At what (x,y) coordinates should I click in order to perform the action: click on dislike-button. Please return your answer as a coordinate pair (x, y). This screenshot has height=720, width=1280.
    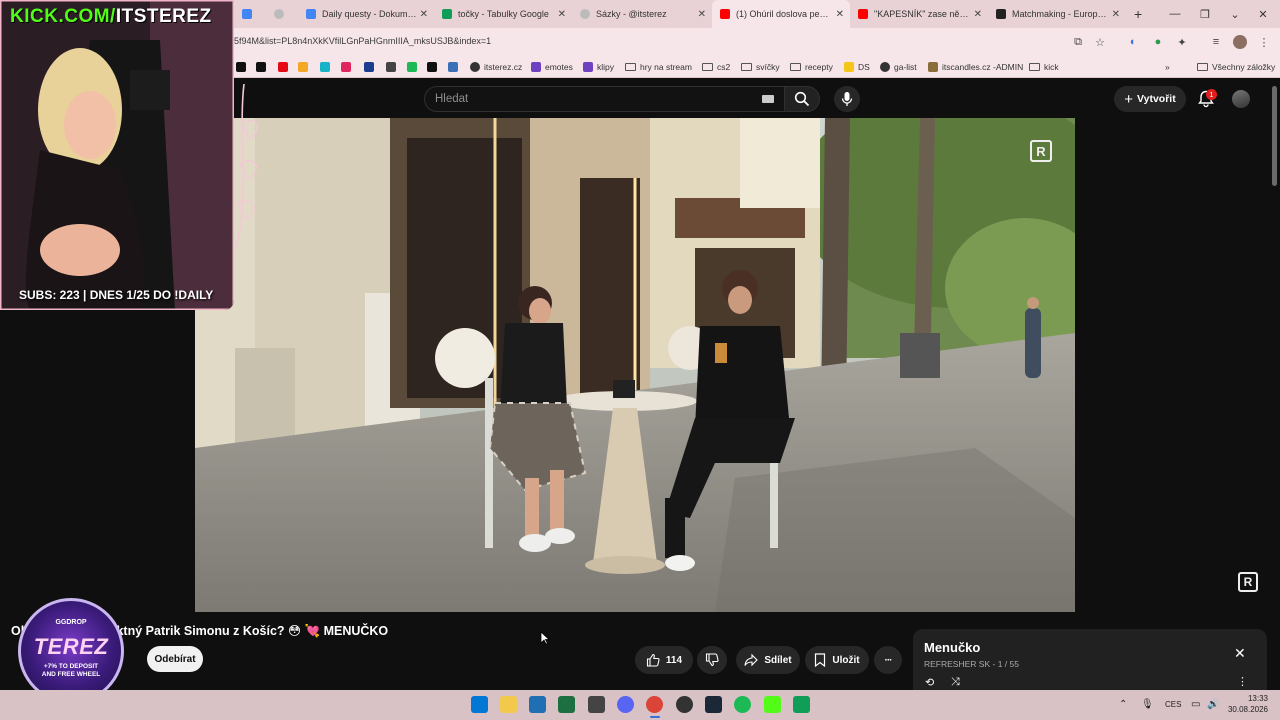
    Looking at the image, I should click on (712, 660).